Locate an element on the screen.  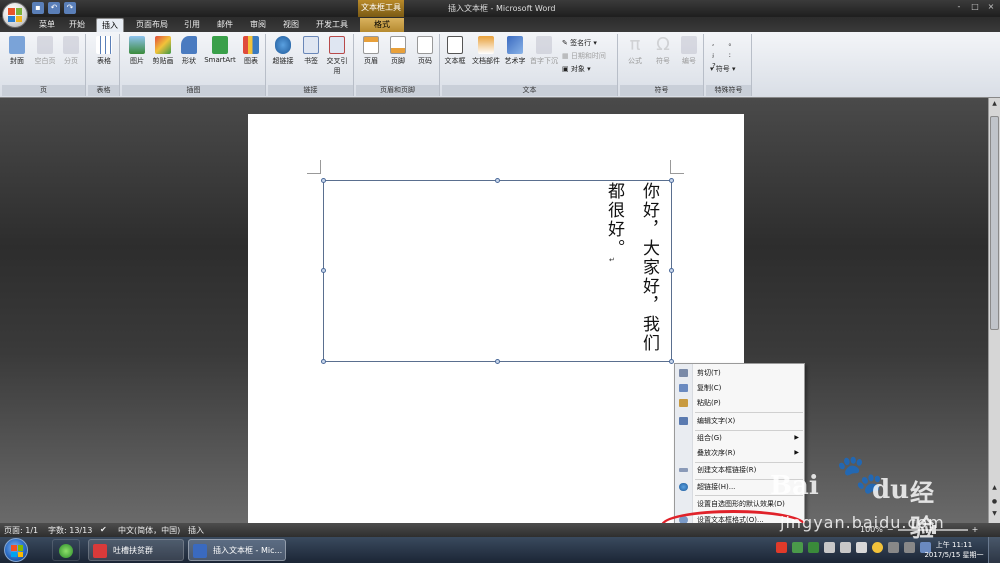
office-logo-icon is located at coordinates (15, 15).